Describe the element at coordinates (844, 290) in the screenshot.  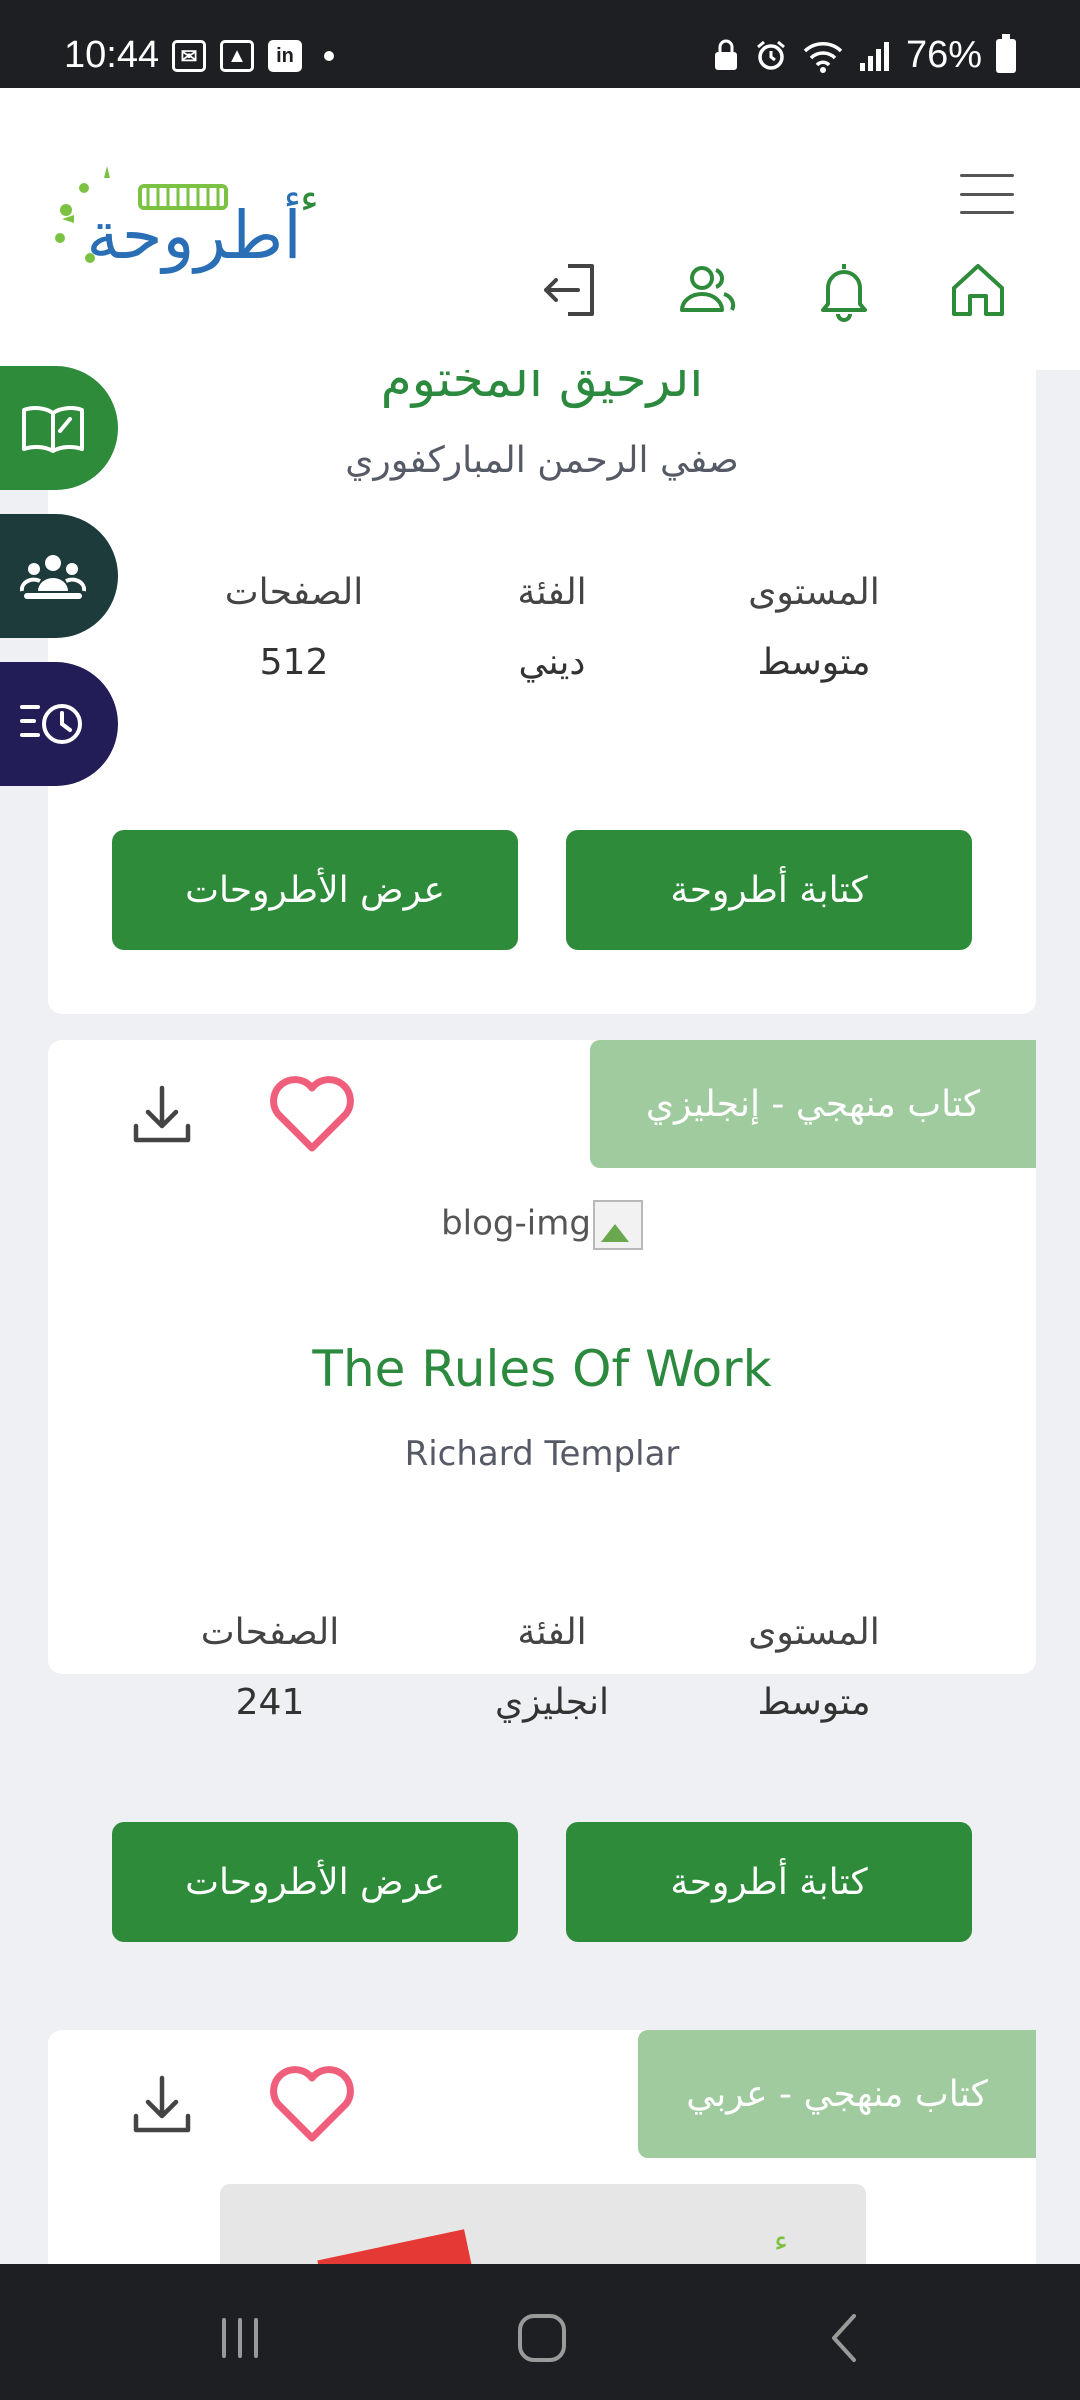
I see `bell-icon` at that location.